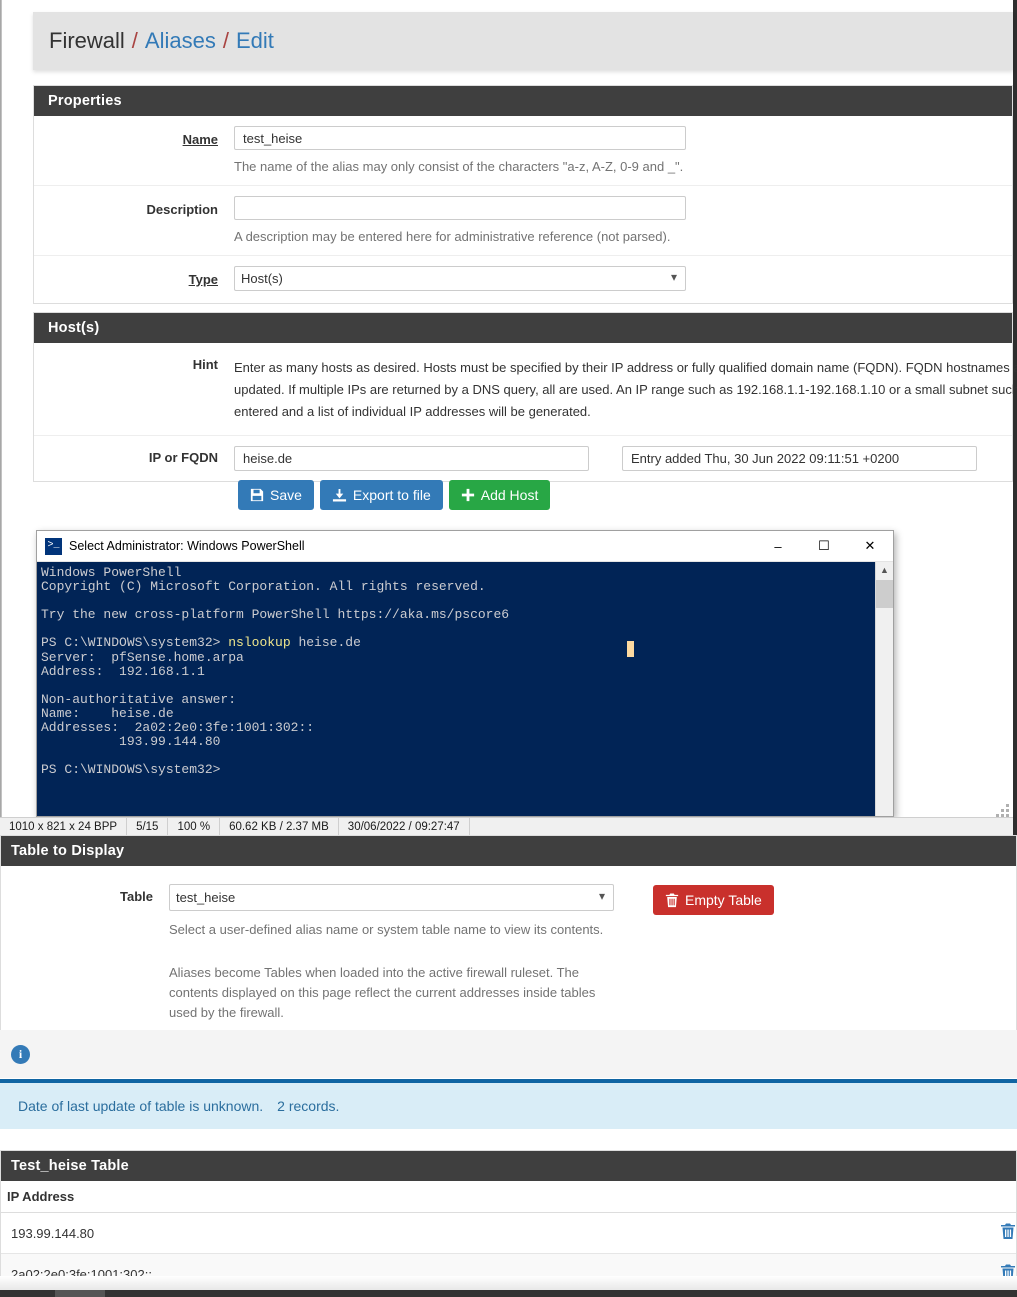 This screenshot has height=1297, width=1017. Describe the element at coordinates (508, 851) in the screenshot. I see `table-to-display-heading: Table to Display` at that location.